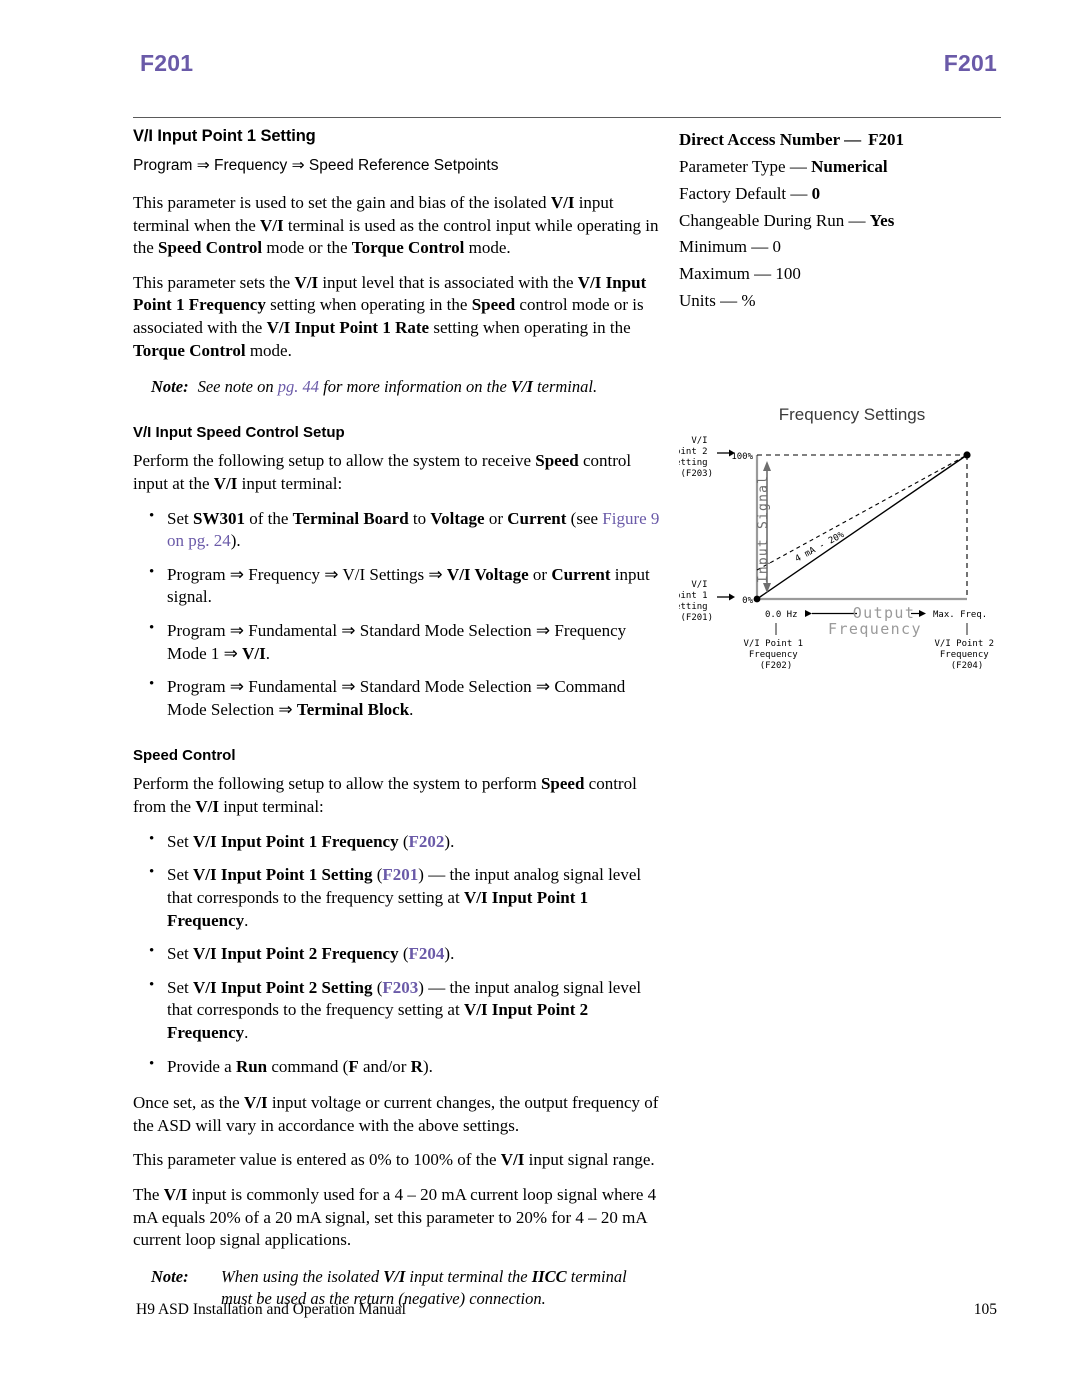 Image resolution: width=1080 pixels, height=1397 pixels. Describe the element at coordinates (268, 350) in the screenshot. I see `text-fragment: mode.` at that location.